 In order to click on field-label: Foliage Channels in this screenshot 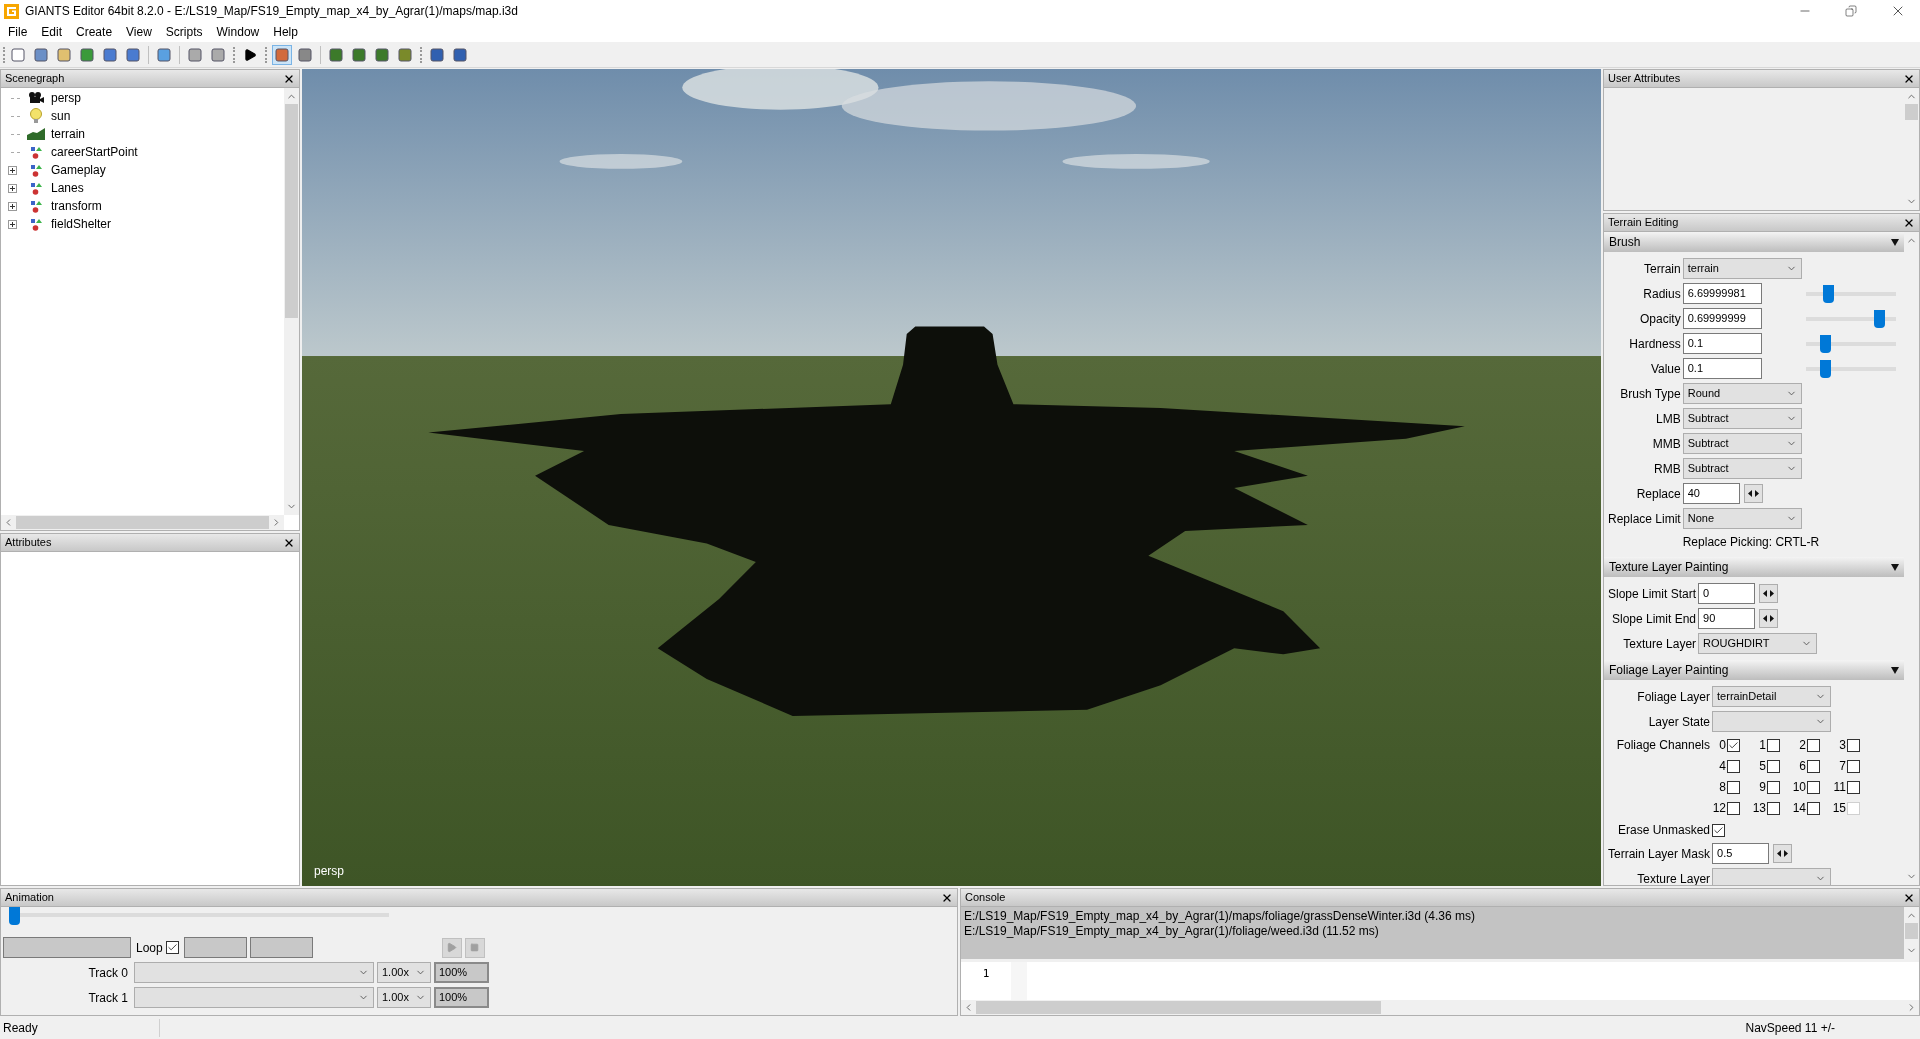, I will do `click(1663, 745)`.